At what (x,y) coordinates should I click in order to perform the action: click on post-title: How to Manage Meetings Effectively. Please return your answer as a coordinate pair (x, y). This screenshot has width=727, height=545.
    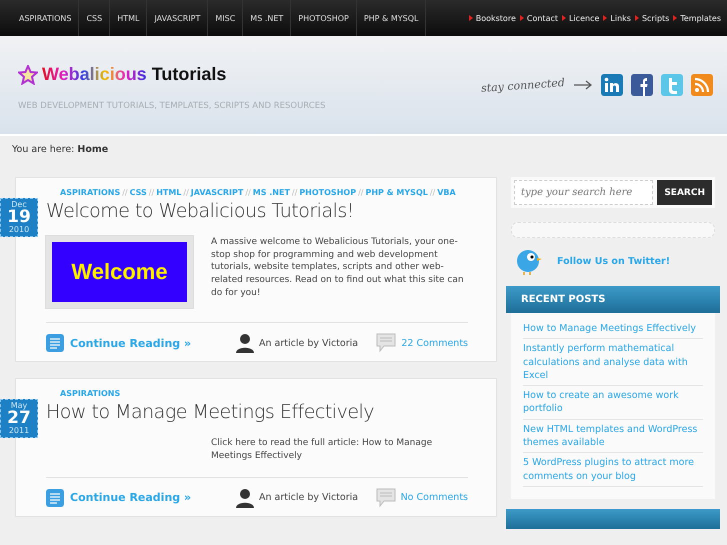
    Looking at the image, I should click on (257, 412).